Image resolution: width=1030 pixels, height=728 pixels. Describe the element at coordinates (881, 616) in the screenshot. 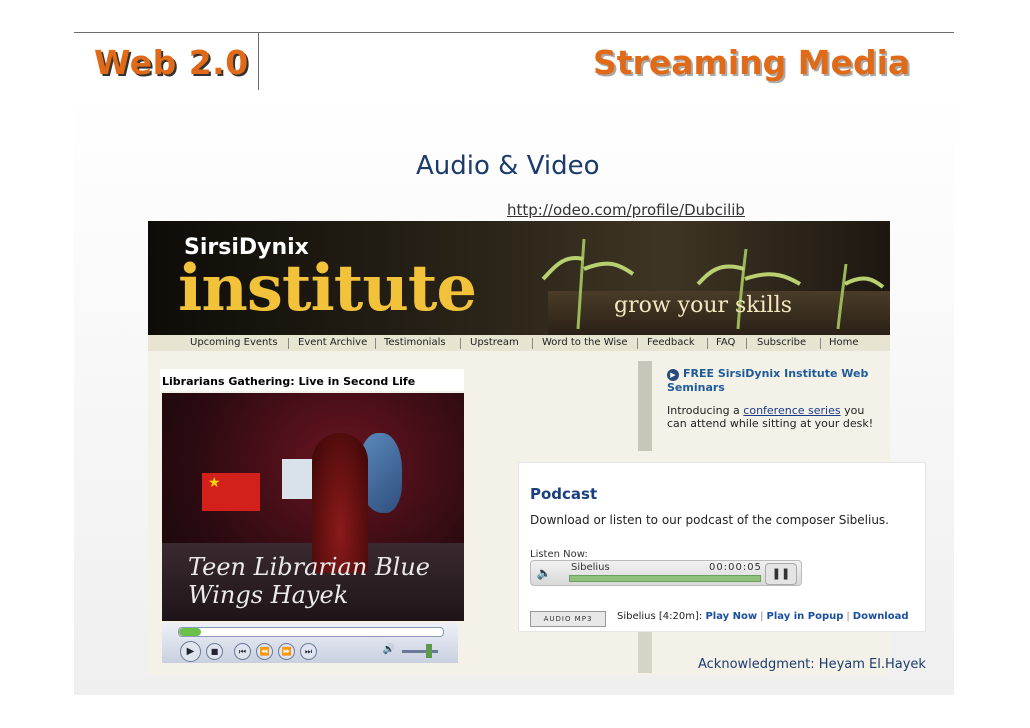

I see `download-link: Download` at that location.